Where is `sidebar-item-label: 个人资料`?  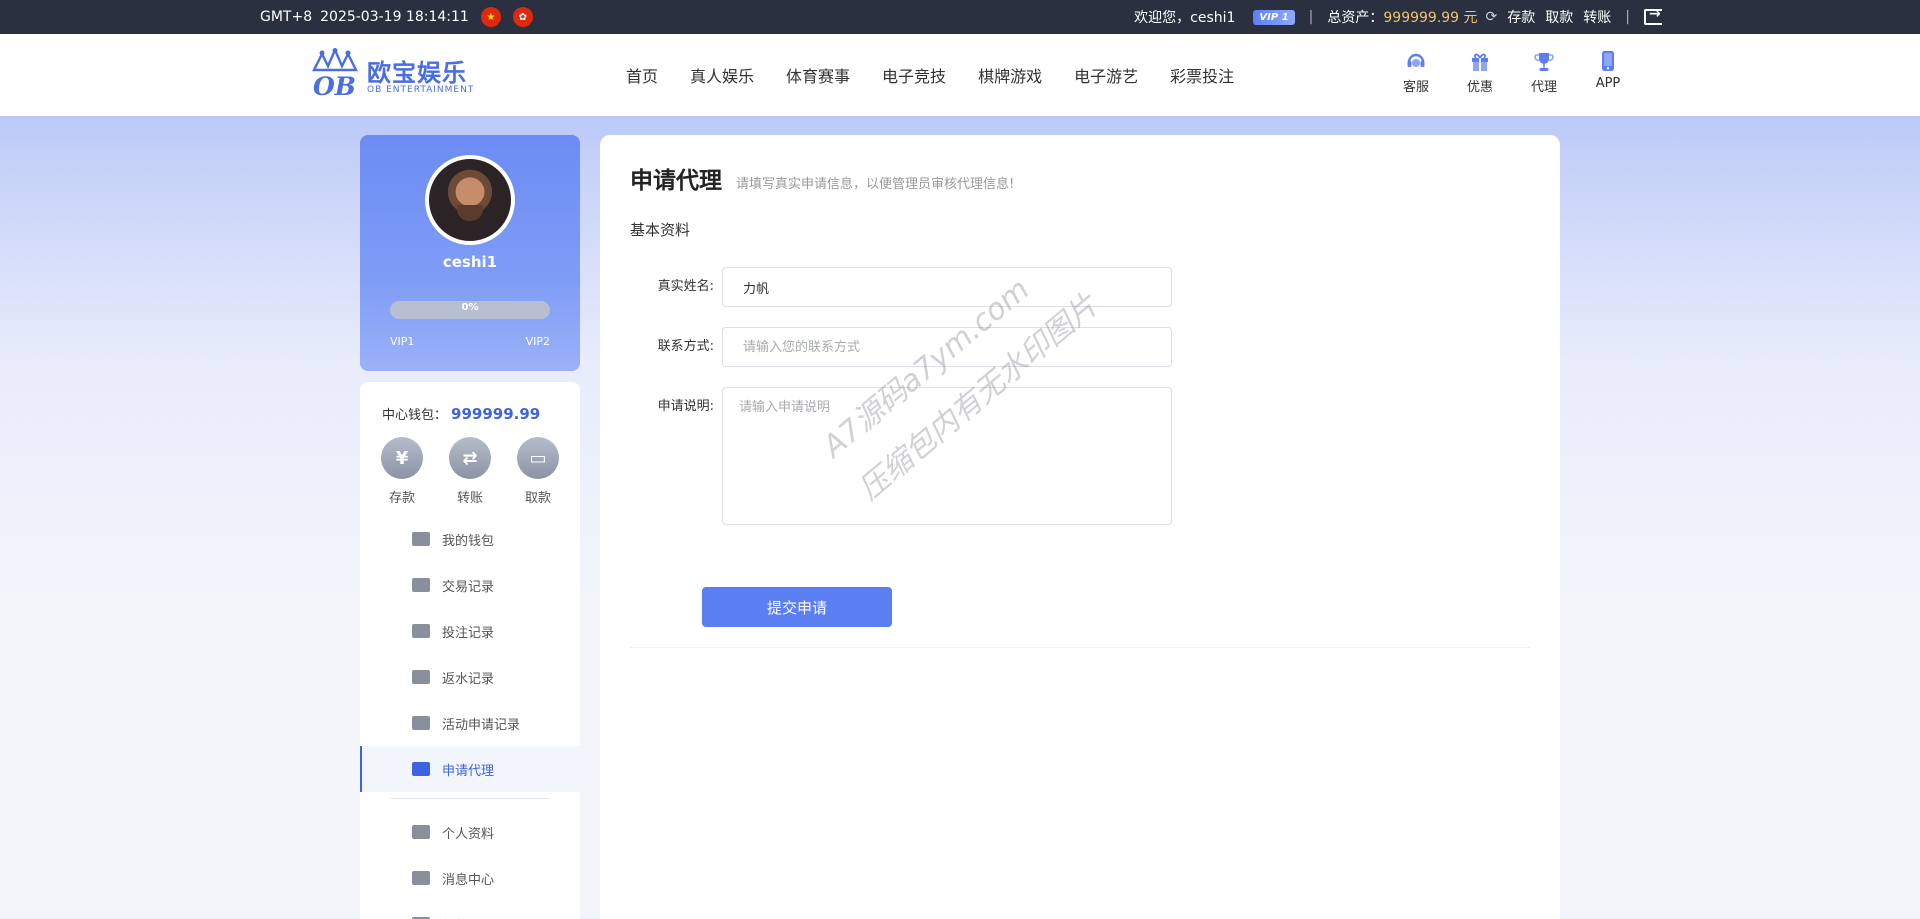
sidebar-item-label: 个人资料 is located at coordinates (468, 834).